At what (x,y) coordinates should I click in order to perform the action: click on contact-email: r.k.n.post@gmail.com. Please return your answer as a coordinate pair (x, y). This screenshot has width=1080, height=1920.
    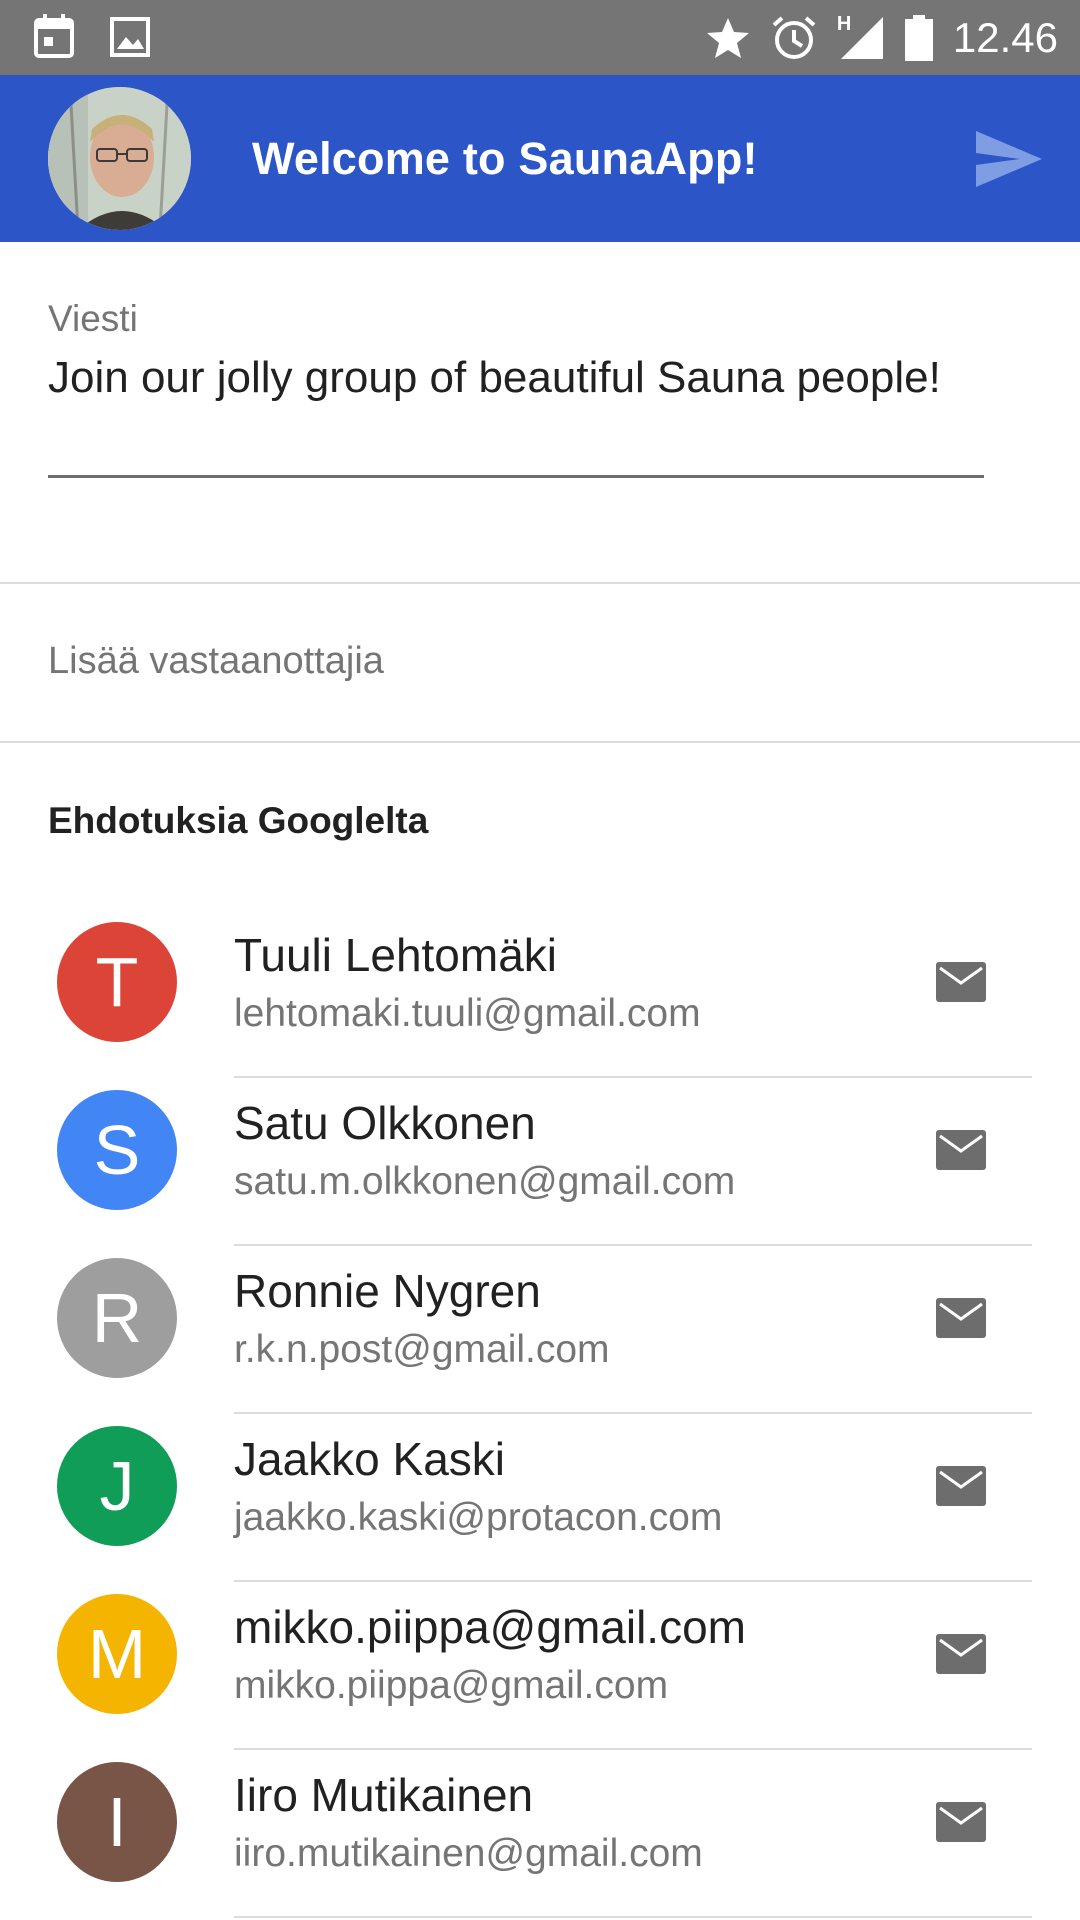
    Looking at the image, I should click on (422, 1349).